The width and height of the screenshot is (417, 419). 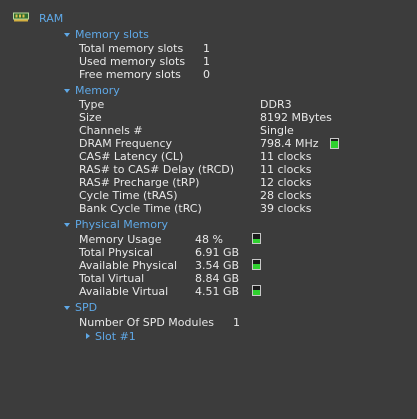 What do you see at coordinates (217, 291) in the screenshot?
I see `row-value: 4.51 GB` at bounding box center [217, 291].